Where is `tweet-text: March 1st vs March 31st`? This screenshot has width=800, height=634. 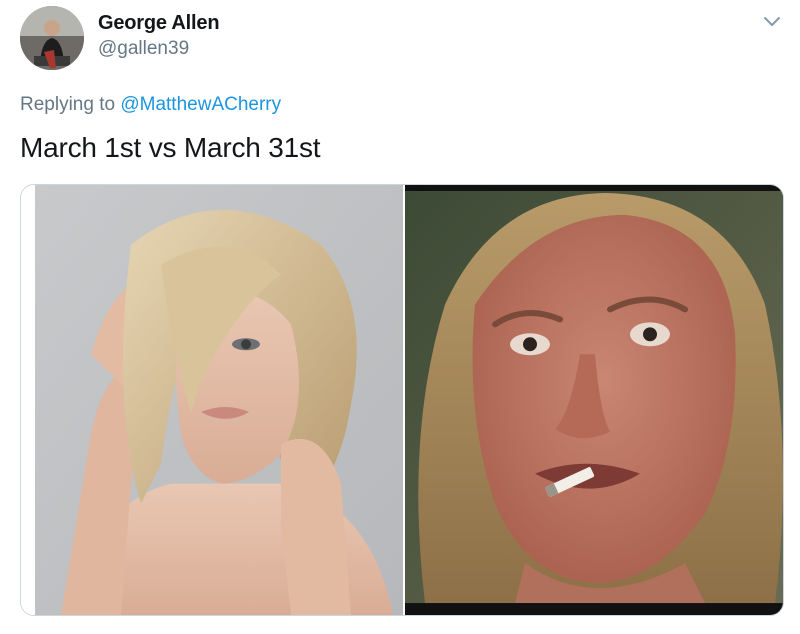
tweet-text: March 1st vs March 31st is located at coordinates (170, 147).